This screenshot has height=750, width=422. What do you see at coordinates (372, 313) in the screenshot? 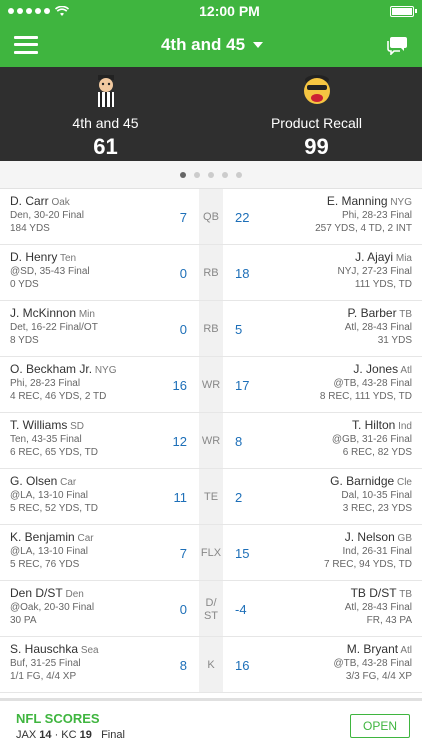
I see `player-name: P. Barber` at bounding box center [372, 313].